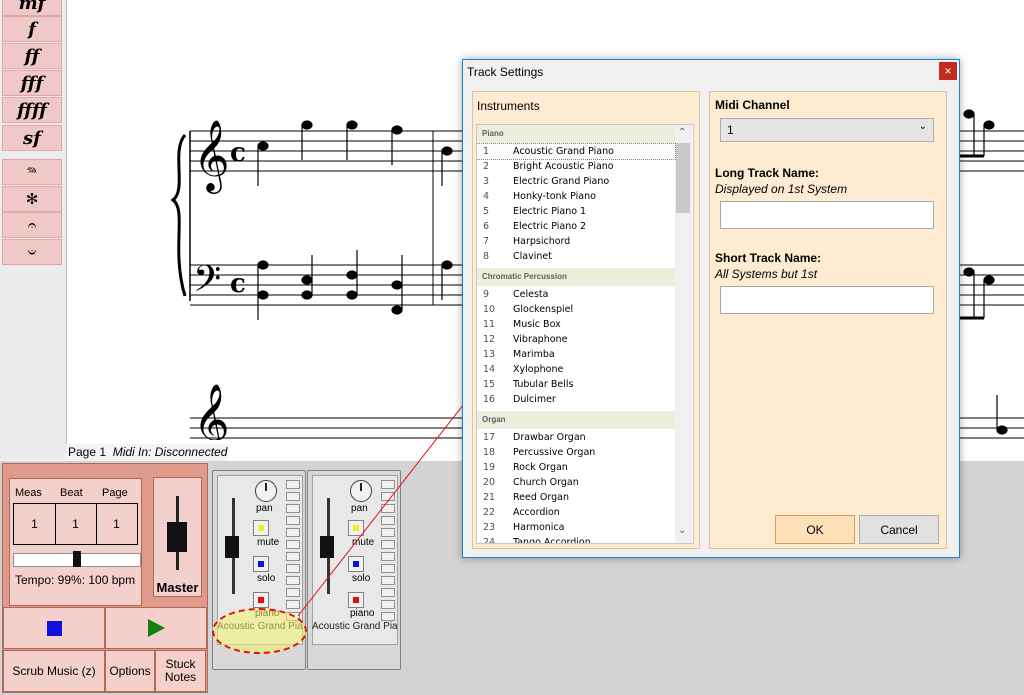  What do you see at coordinates (486, 151) in the screenshot?
I see `program-number: 1` at bounding box center [486, 151].